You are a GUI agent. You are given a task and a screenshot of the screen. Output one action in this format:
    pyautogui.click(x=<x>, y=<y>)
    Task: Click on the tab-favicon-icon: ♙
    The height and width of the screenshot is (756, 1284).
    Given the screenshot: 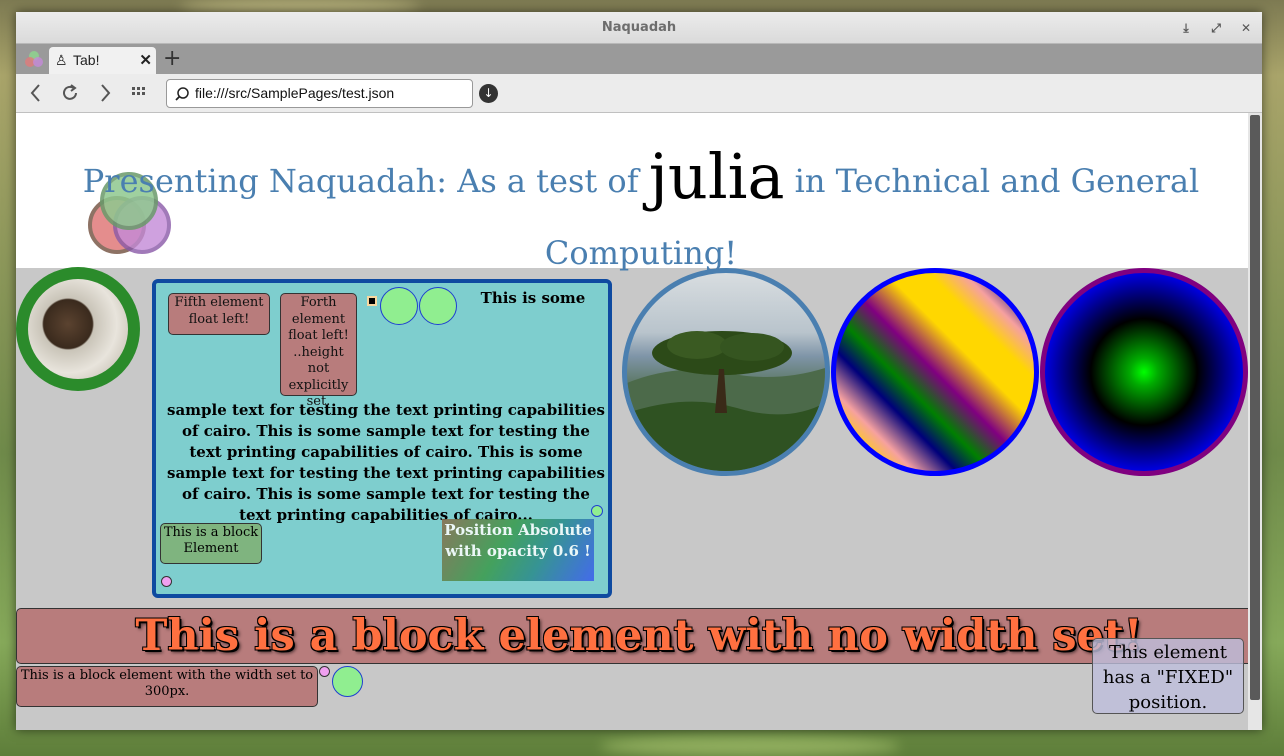 What is the action you would take?
    pyautogui.click(x=61, y=60)
    